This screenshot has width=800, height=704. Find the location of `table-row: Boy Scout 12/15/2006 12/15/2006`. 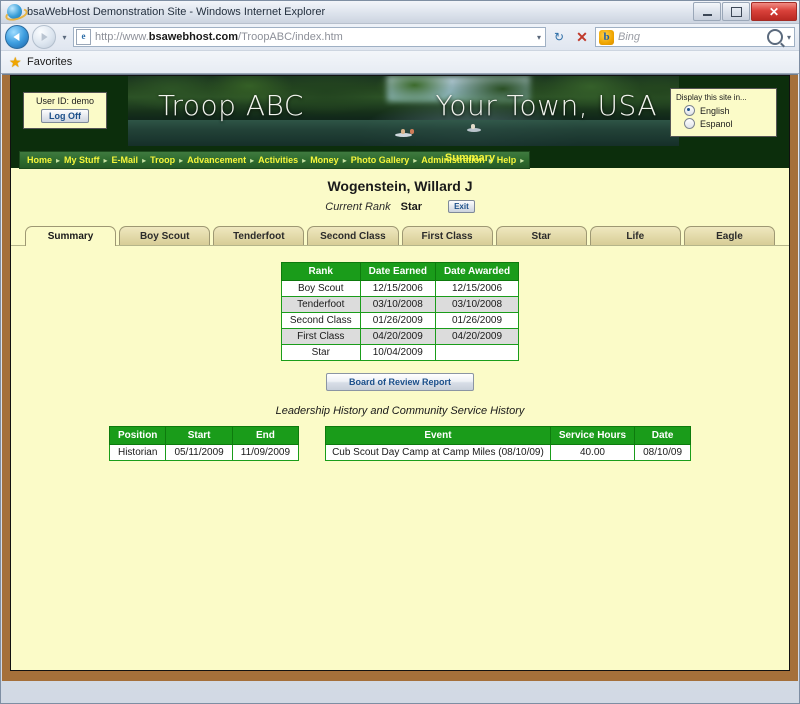

table-row: Boy Scout 12/15/2006 12/15/2006 is located at coordinates (400, 288).